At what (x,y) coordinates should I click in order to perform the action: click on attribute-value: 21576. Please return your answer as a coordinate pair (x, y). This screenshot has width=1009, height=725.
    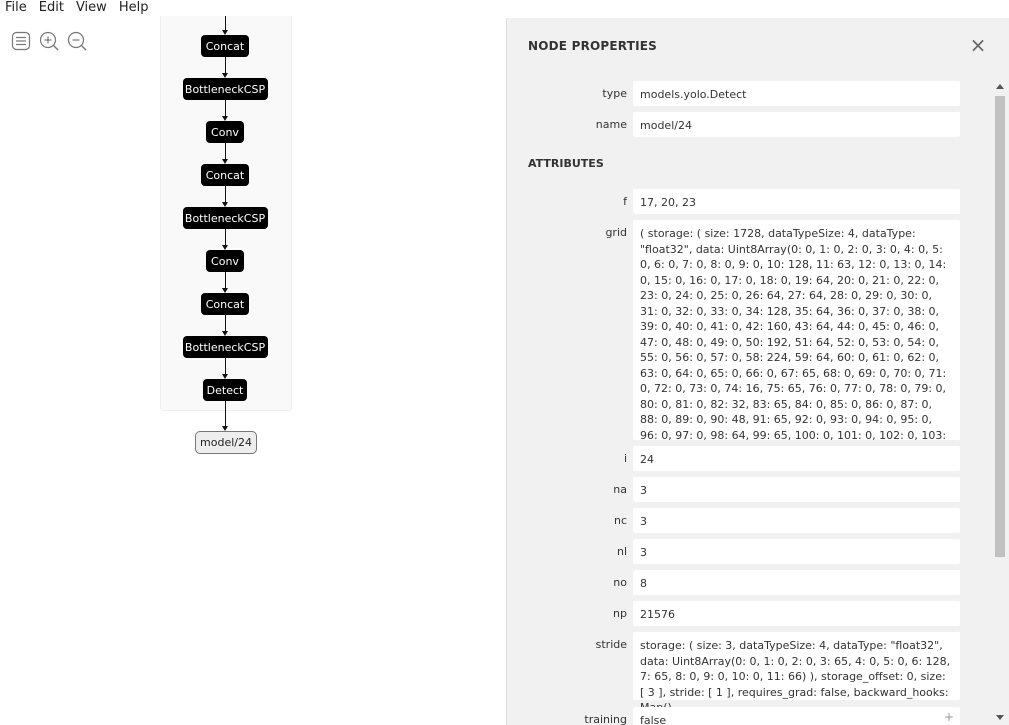
    Looking at the image, I should click on (796, 613).